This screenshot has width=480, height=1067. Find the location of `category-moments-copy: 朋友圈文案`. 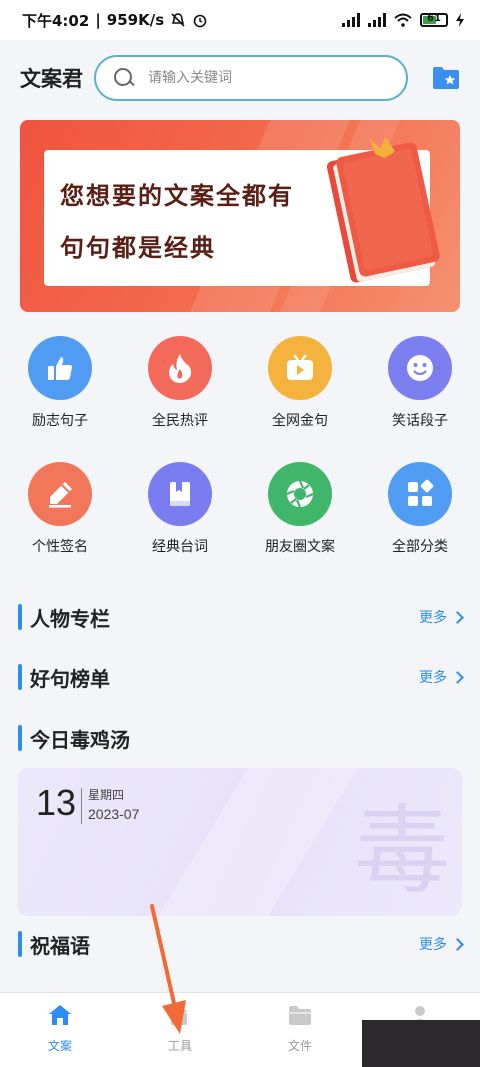

category-moments-copy: 朋友圈文案 is located at coordinates (300, 525).